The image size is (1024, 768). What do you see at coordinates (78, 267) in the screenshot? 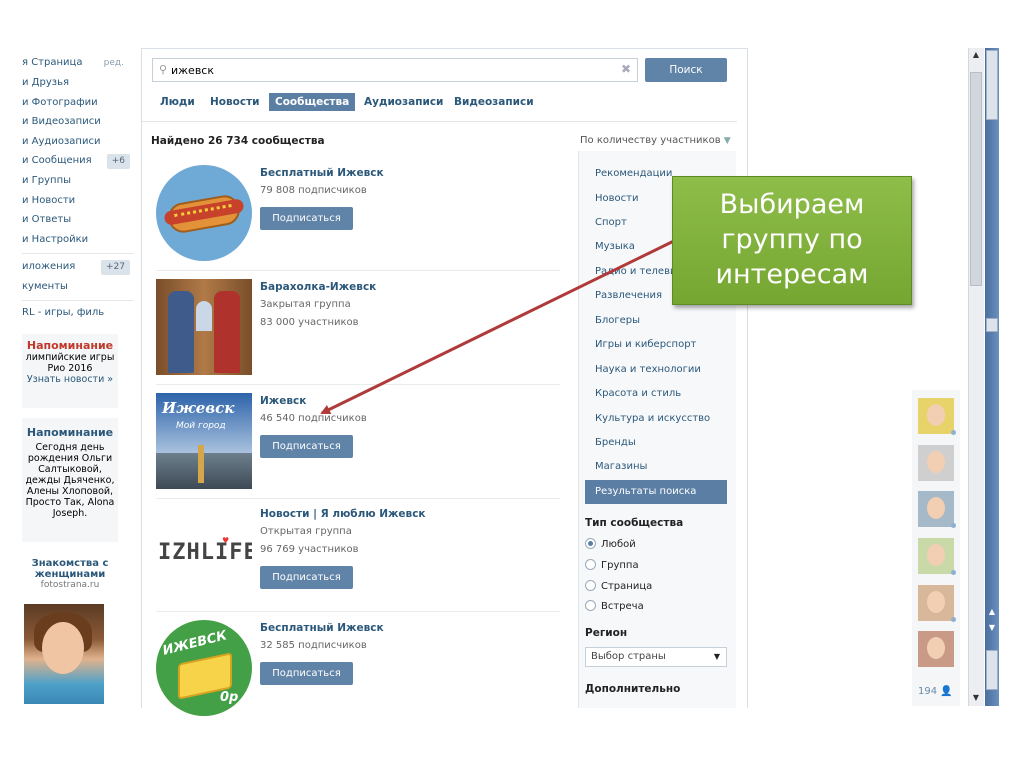
I see `left-menu-item-apps: иложения +27` at bounding box center [78, 267].